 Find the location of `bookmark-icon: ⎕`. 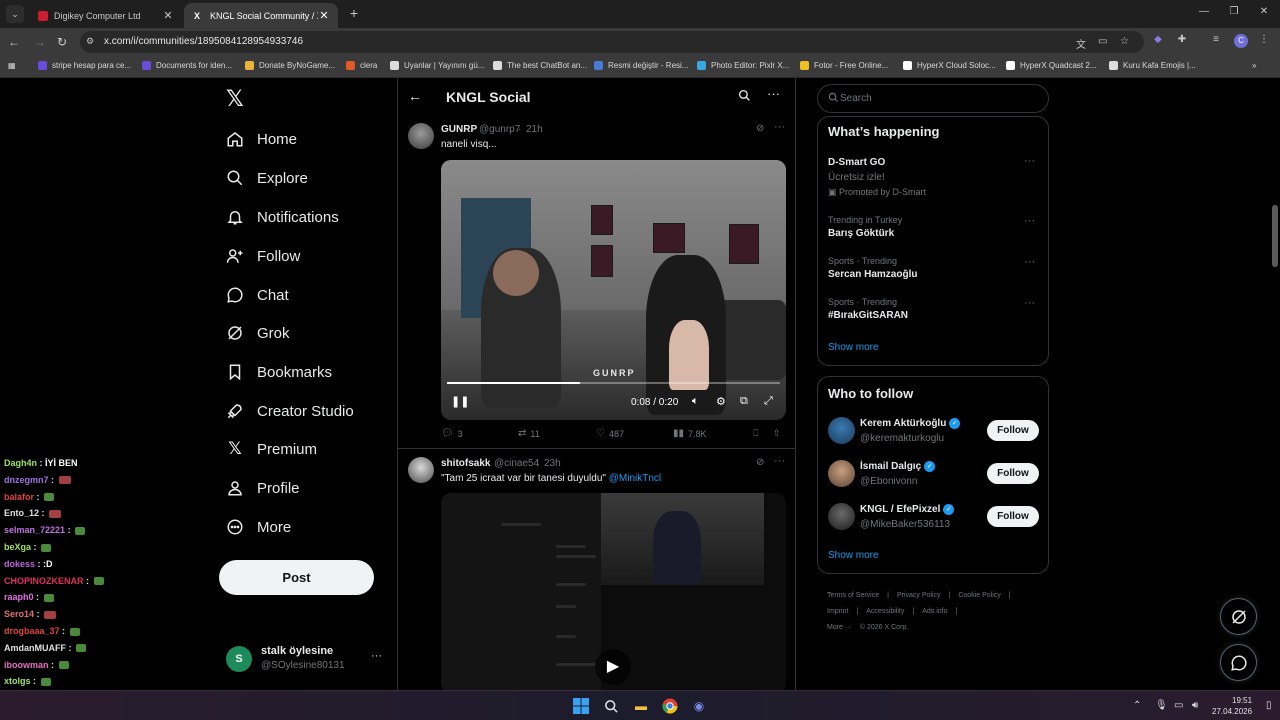

bookmark-icon: ⎕ is located at coordinates (755, 433).